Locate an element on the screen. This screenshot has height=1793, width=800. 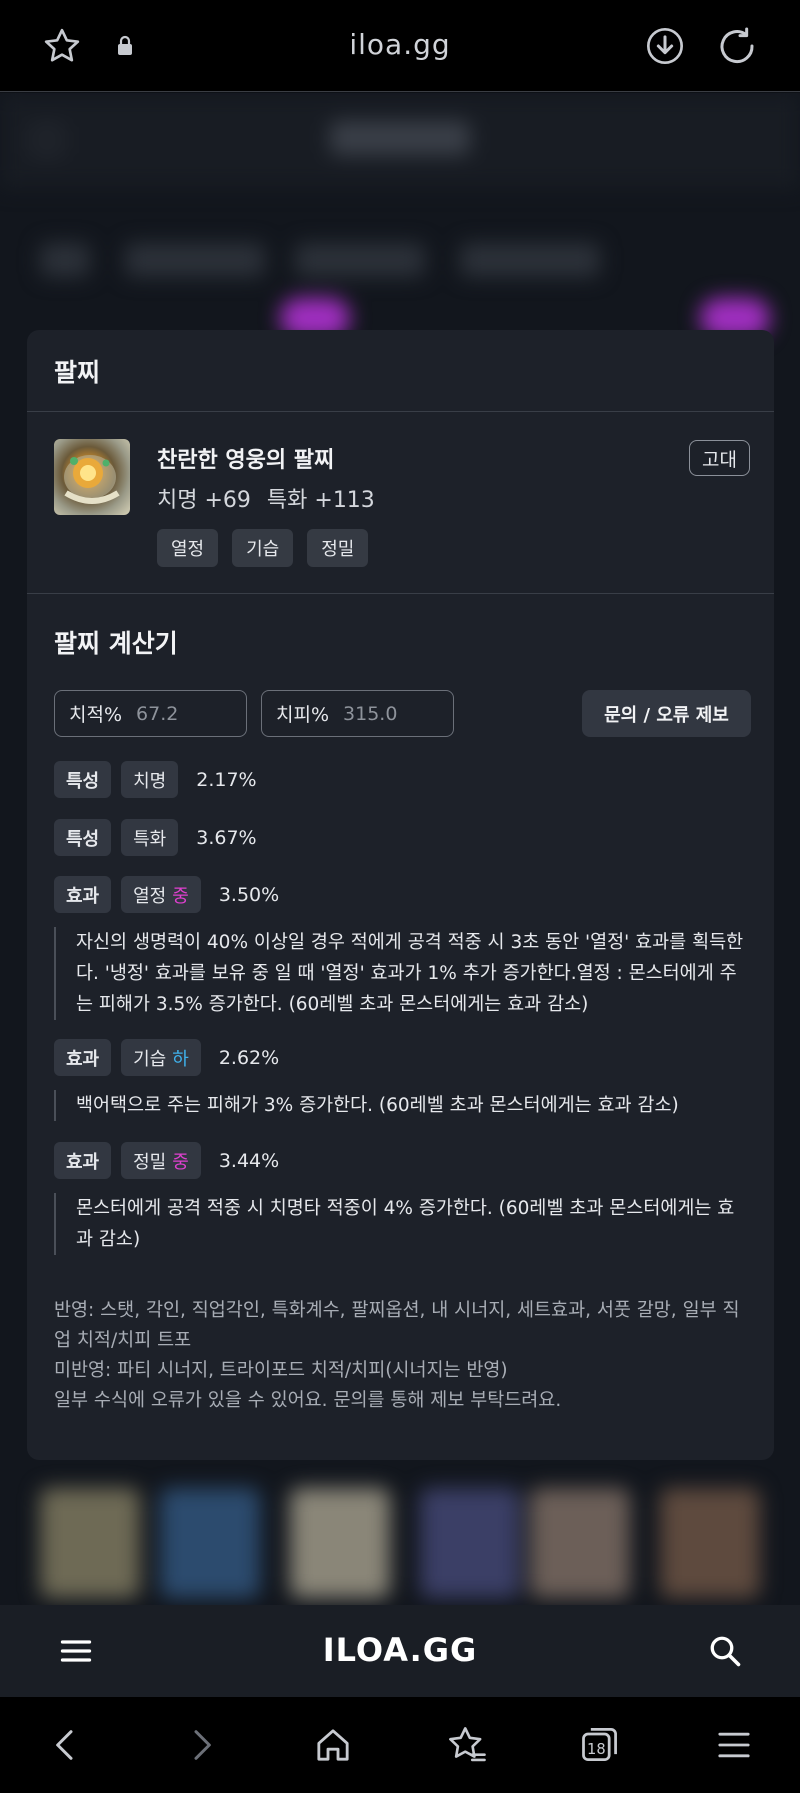
row-name-chip: 정밀 중 is located at coordinates (161, 1160).